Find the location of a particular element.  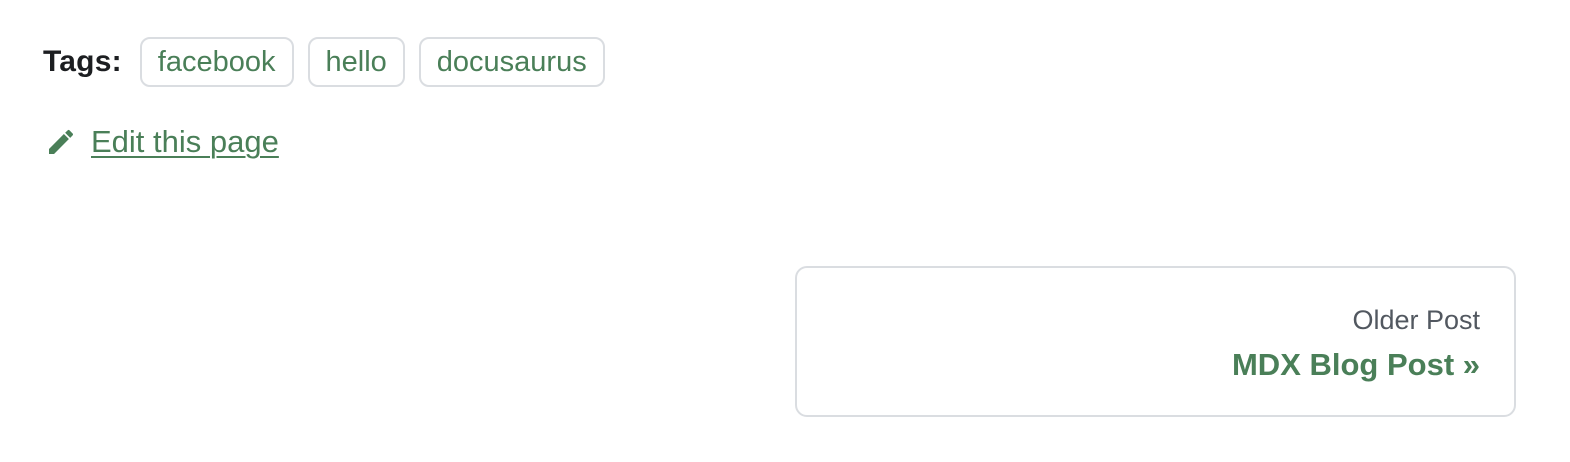

tag-facebook: facebook is located at coordinates (216, 62).